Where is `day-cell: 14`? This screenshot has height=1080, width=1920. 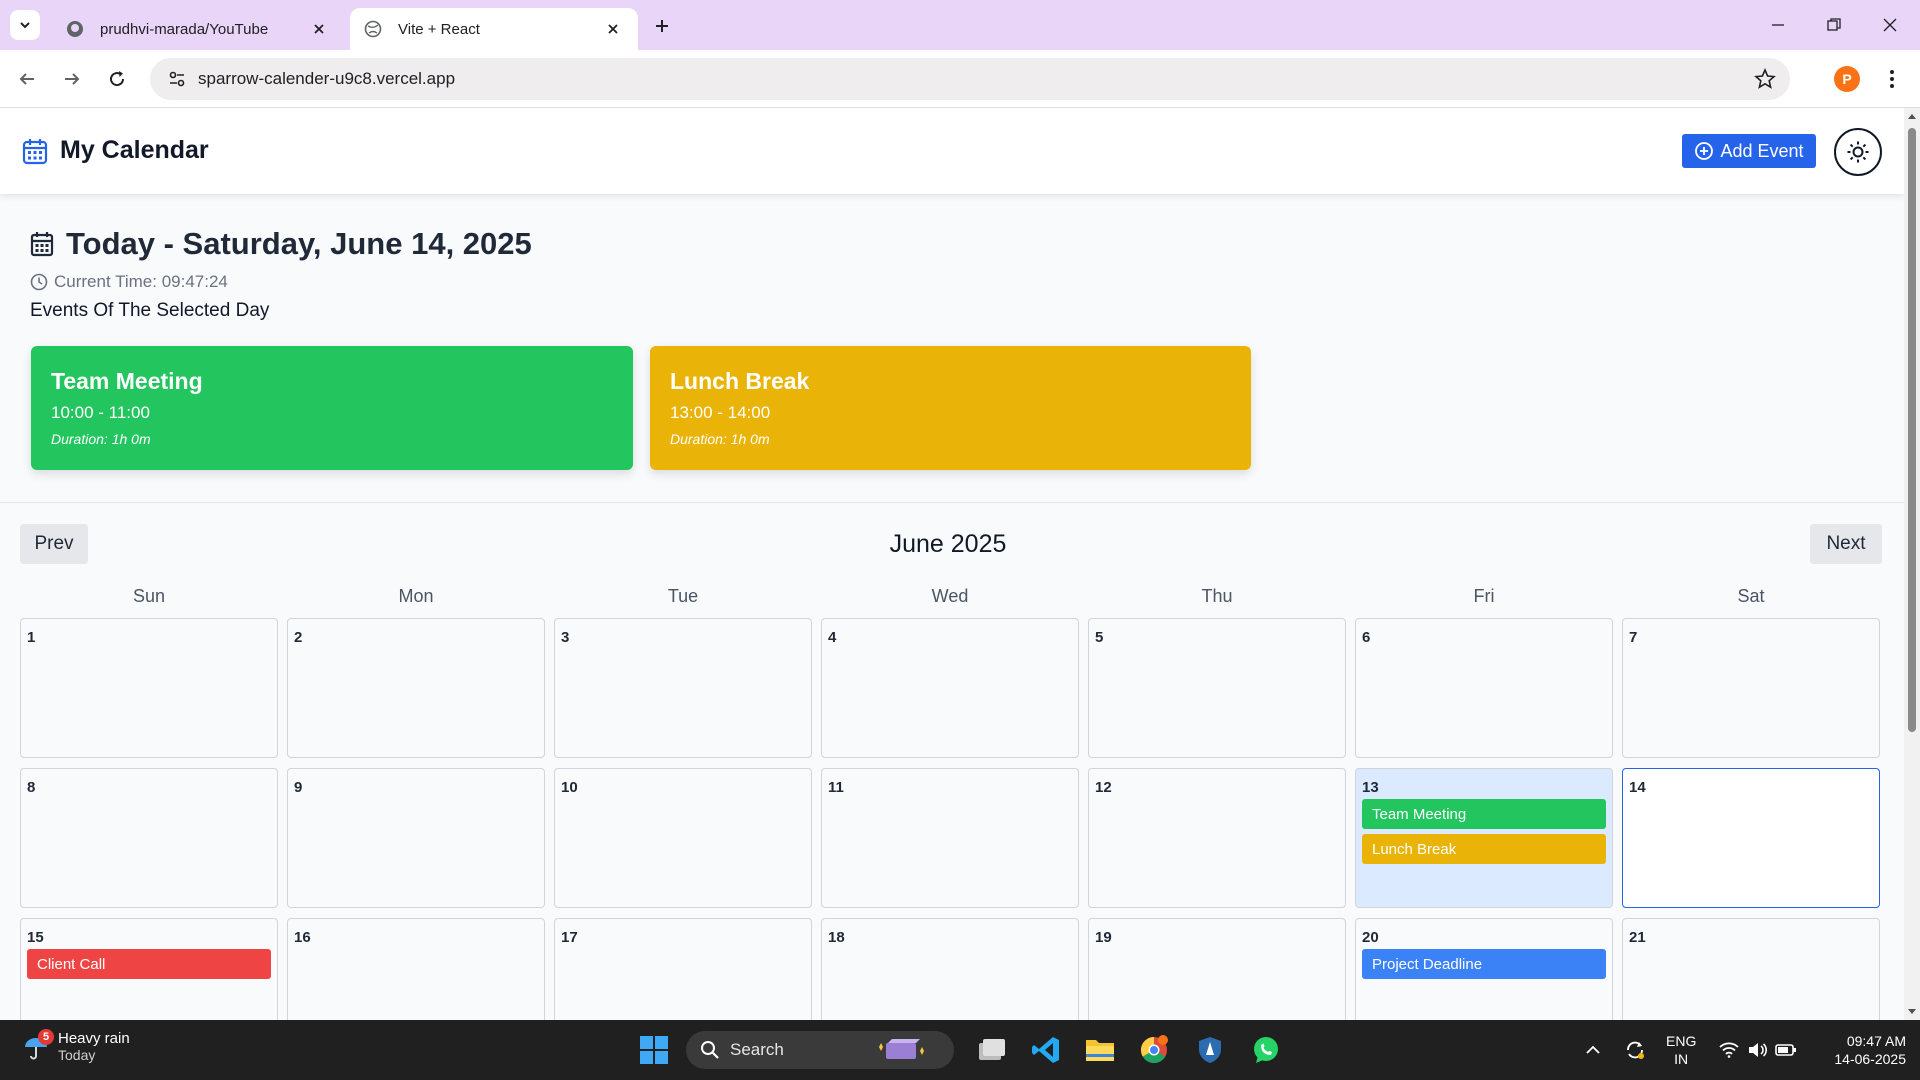
day-cell: 14 is located at coordinates (1751, 838).